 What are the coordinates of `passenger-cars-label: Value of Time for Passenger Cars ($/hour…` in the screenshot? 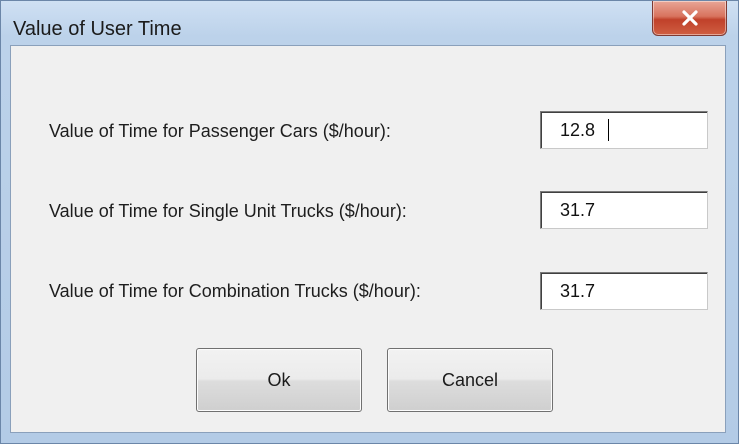 It's located at (220, 131).